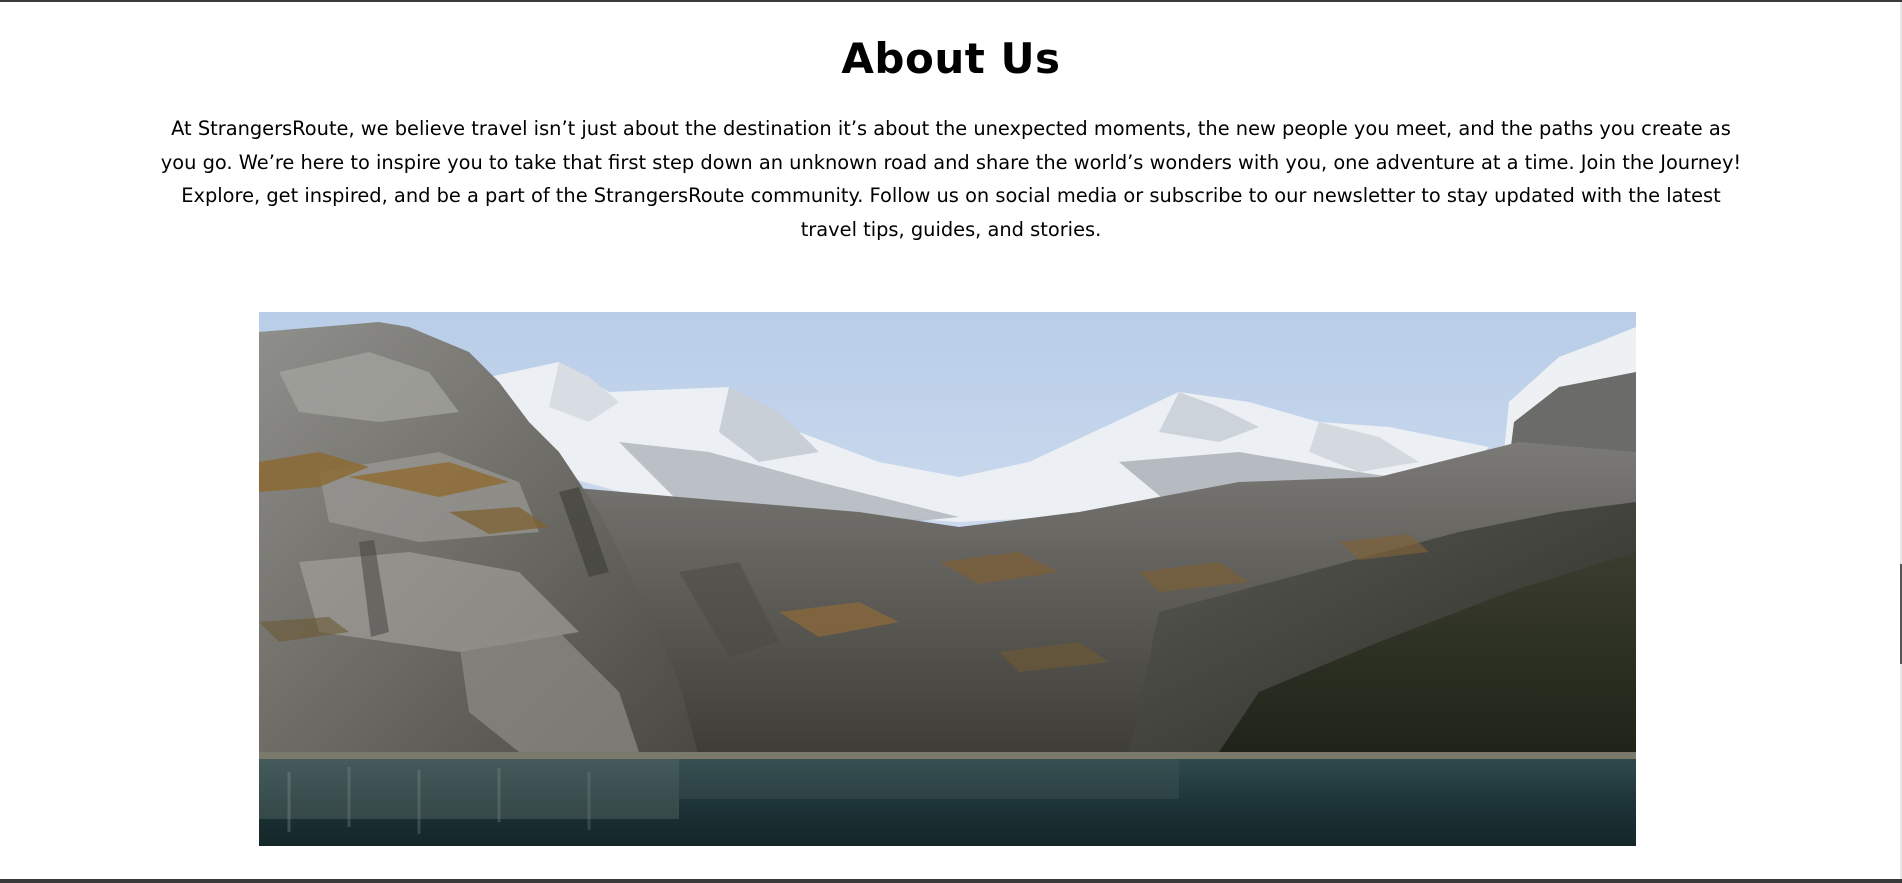 This screenshot has height=883, width=1902. I want to click on page-title: About Us, so click(951, 58).